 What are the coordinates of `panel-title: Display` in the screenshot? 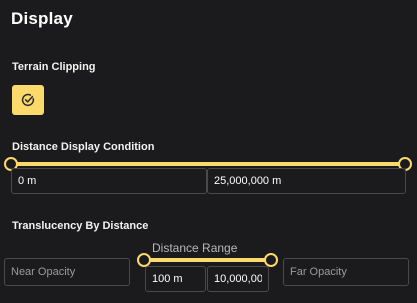 It's located at (42, 18).